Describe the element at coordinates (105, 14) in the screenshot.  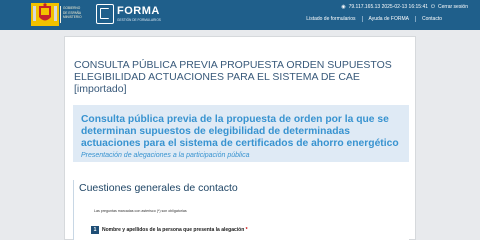
I see `forma-logo-icon` at that location.